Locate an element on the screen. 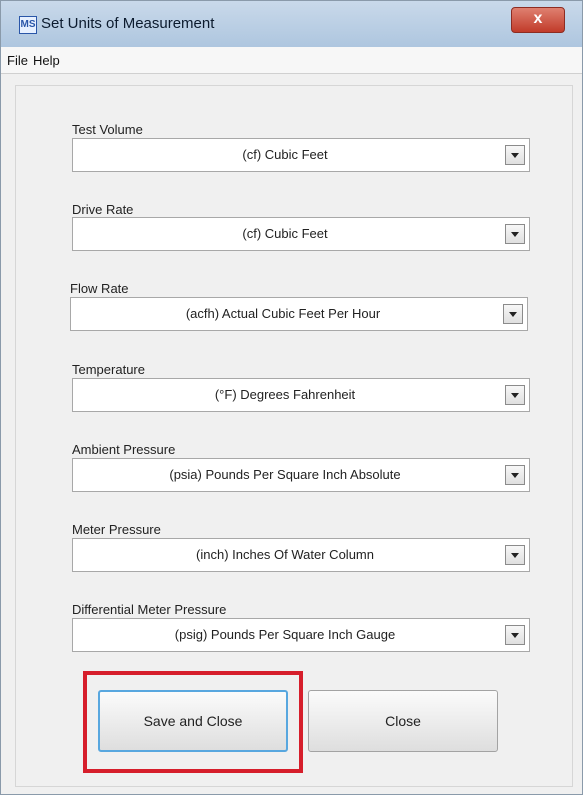  select-ambient-pressure: (psia) Pounds Per Square Inch Absolute is located at coordinates (301, 475).